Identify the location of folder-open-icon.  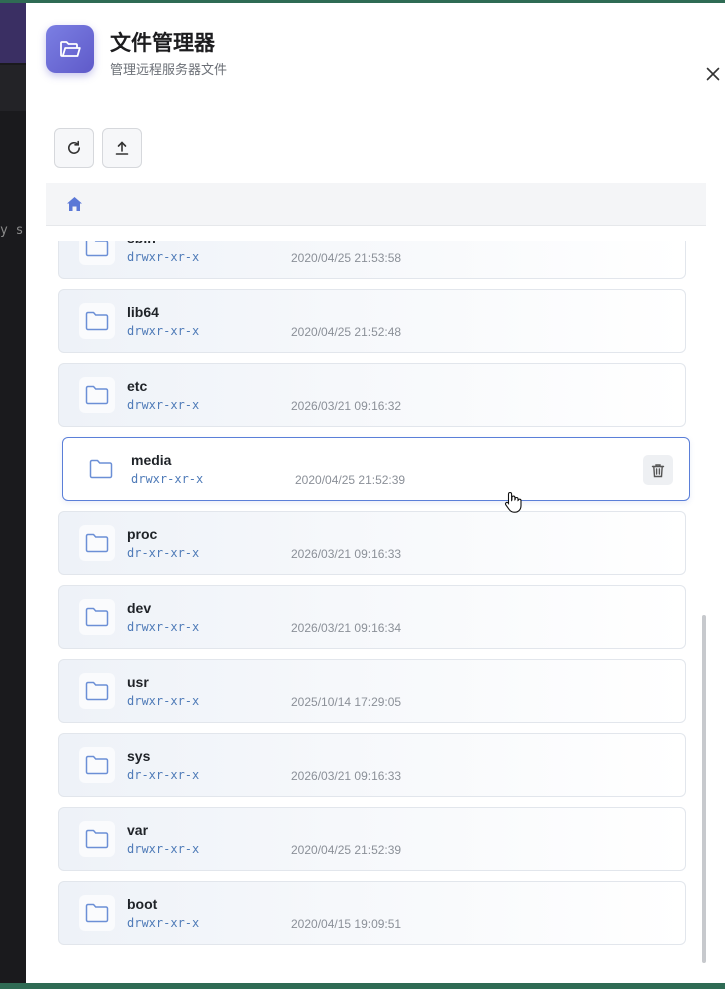
(70, 49).